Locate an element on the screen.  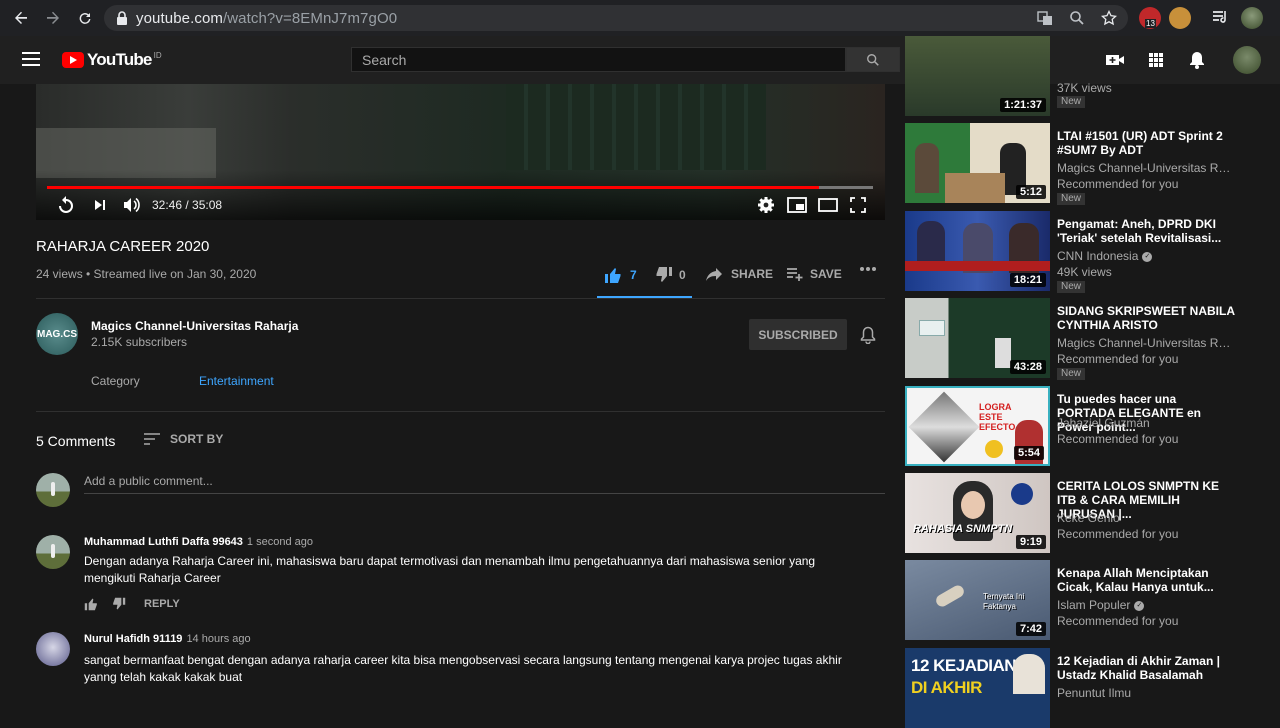
channel-subscribers: 2.15K subscribers is located at coordinates (139, 342).